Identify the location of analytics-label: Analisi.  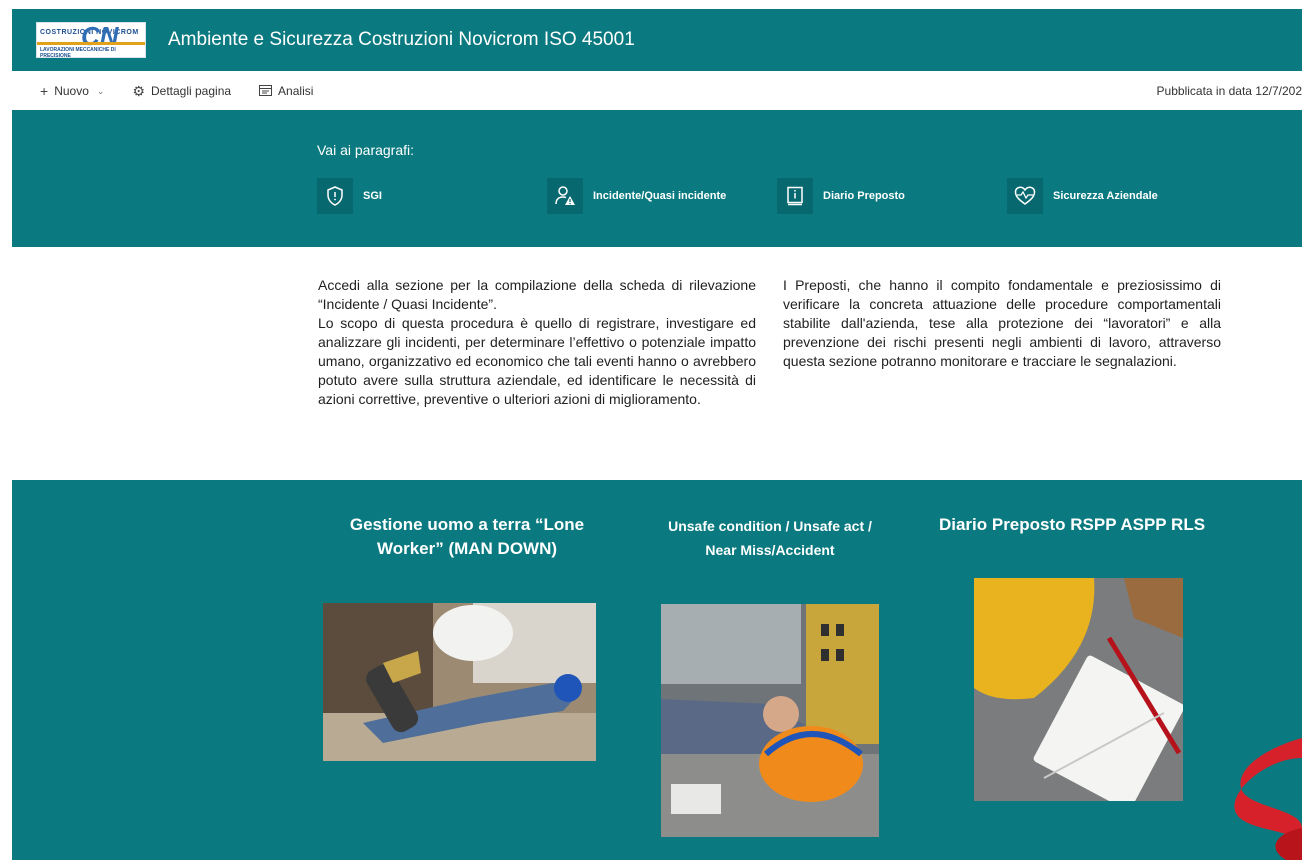
(296, 91).